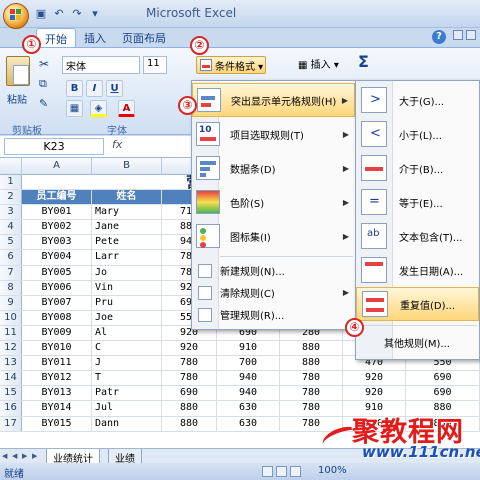 Image resolution: width=480 pixels, height=480 pixels. I want to click on row-header: 17, so click(11, 423).